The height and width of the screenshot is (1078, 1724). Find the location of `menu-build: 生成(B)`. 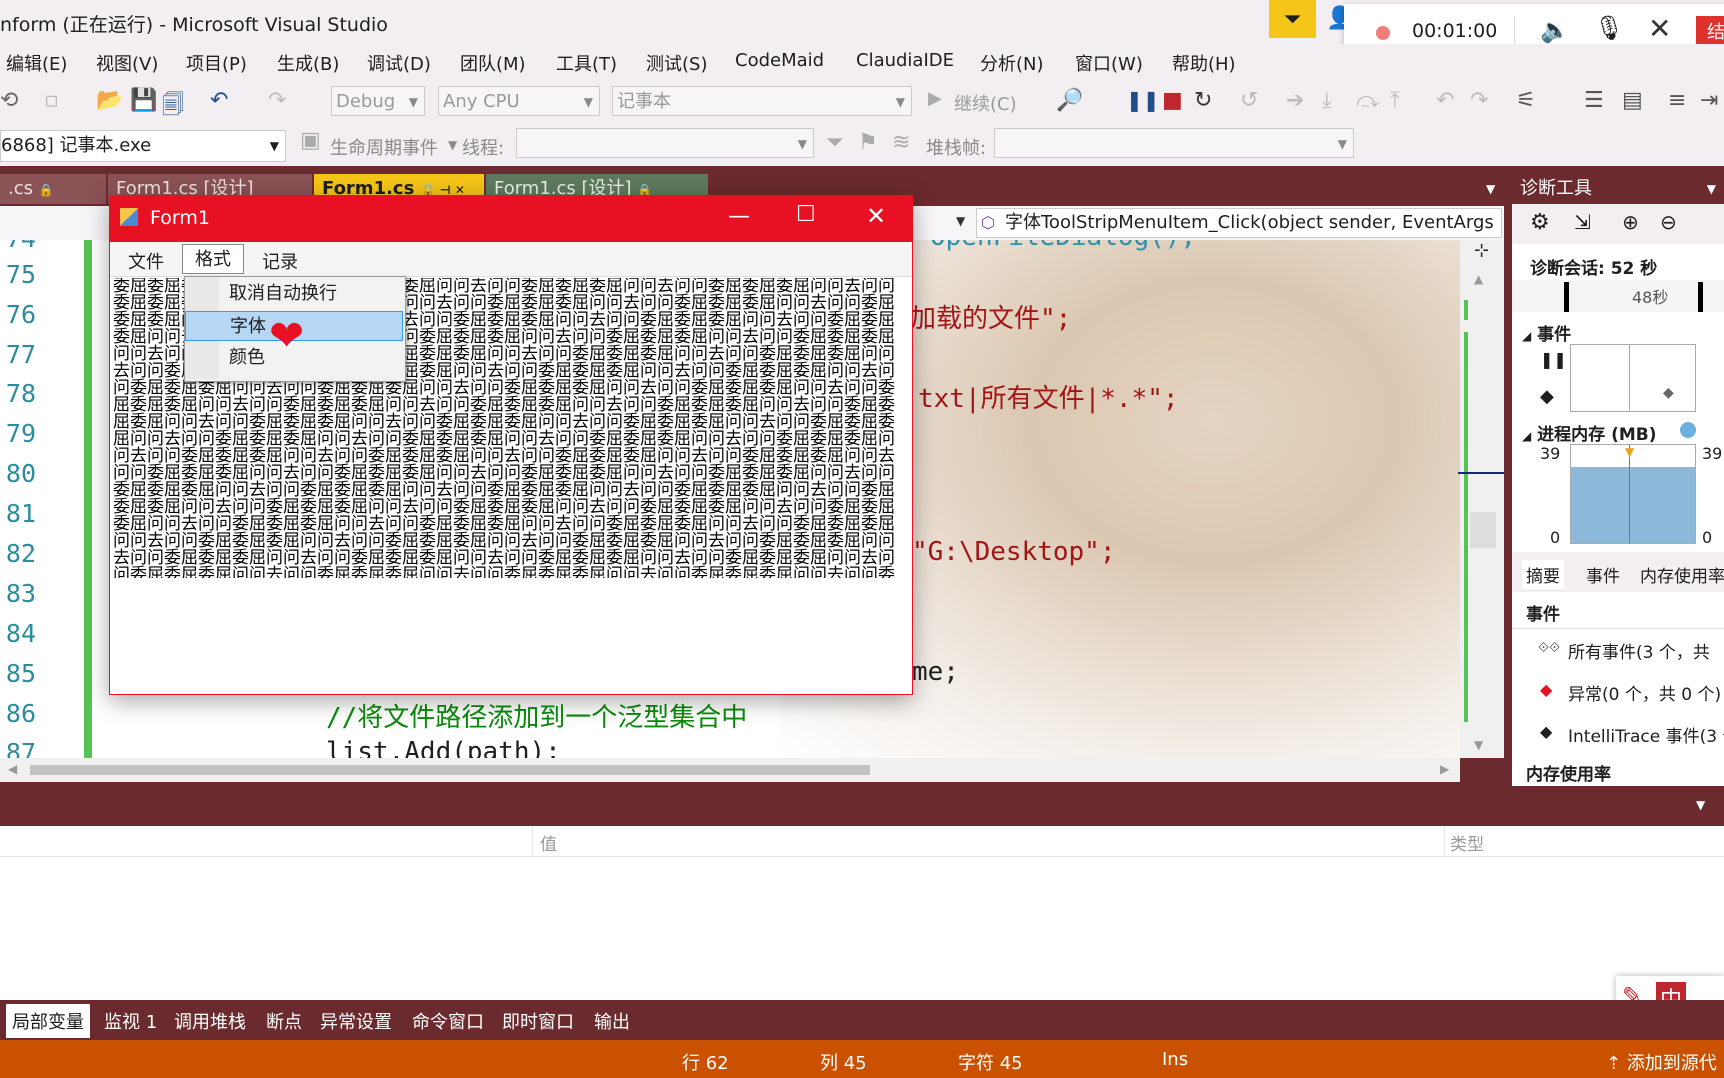

menu-build: 生成(B) is located at coordinates (308, 63).